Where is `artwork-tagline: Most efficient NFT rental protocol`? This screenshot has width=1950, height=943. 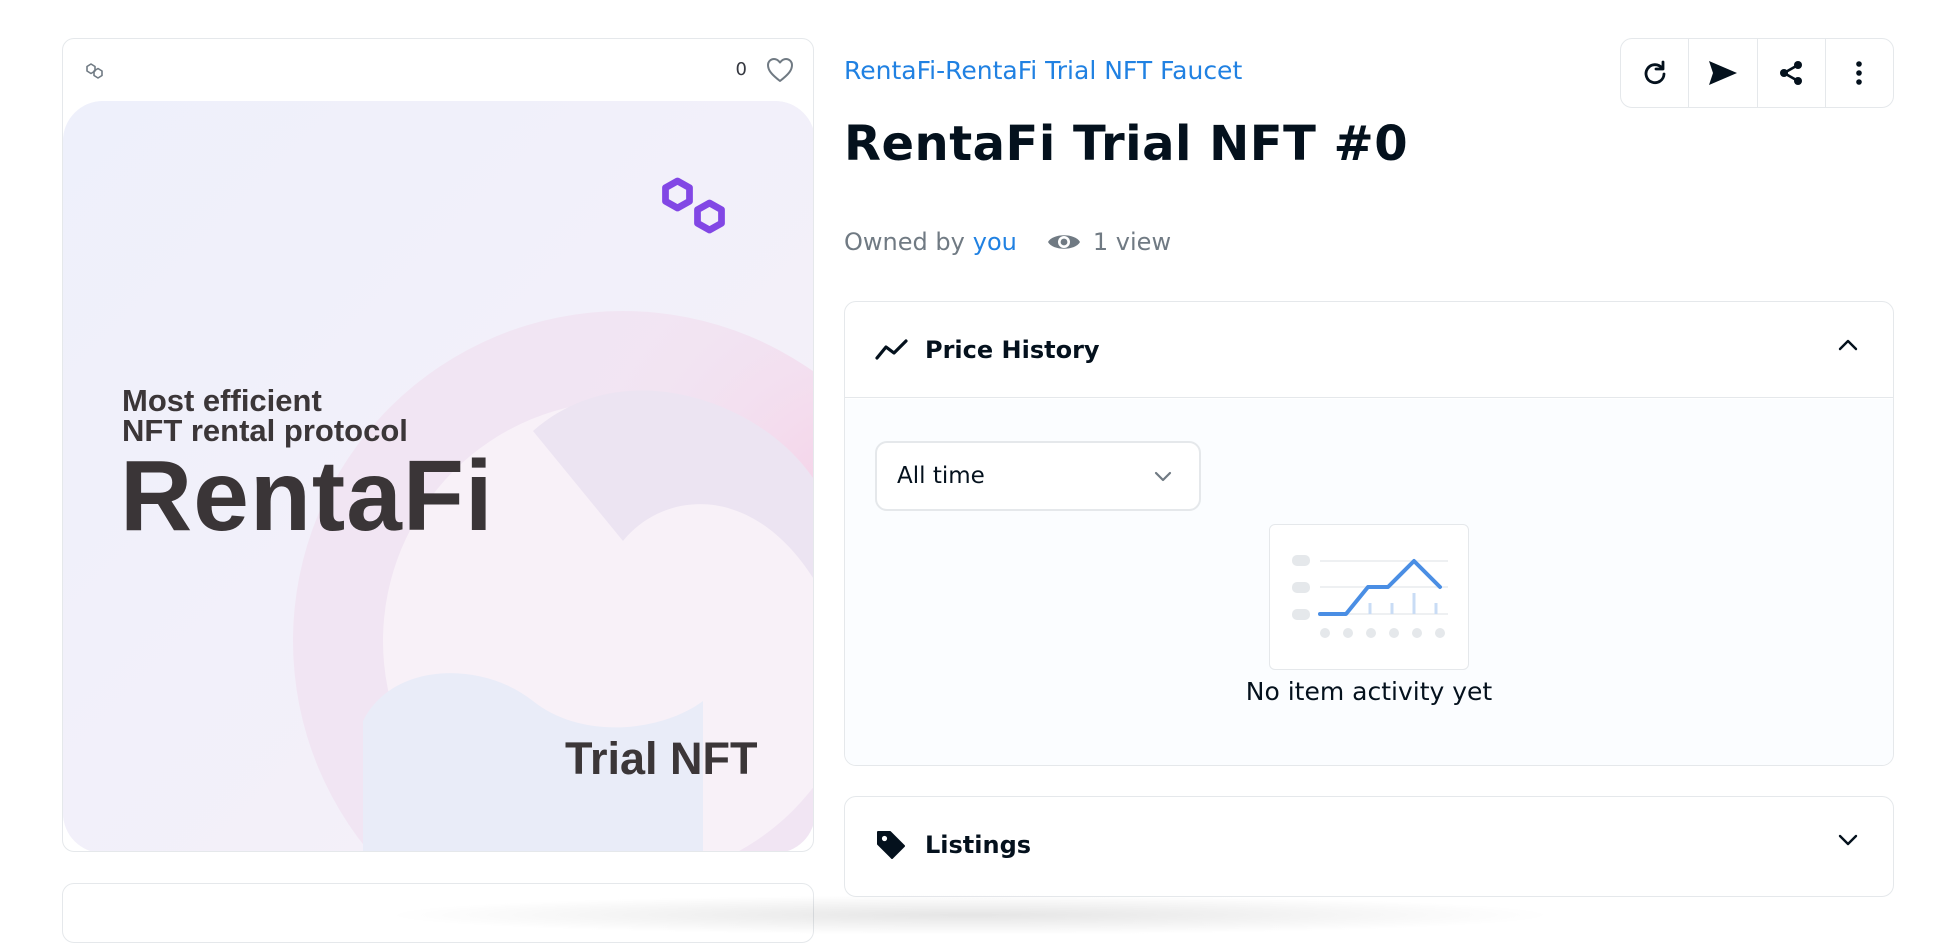 artwork-tagline: Most efficient NFT rental protocol is located at coordinates (265, 415).